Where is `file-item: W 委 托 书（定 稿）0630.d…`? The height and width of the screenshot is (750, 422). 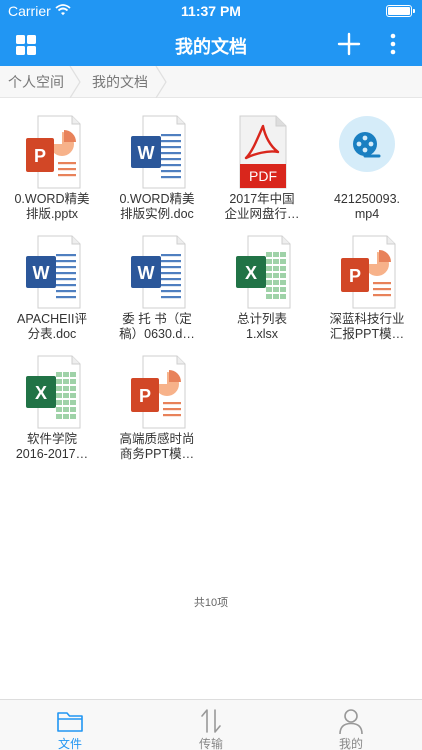 file-item: W 委 托 书（定 稿）0630.d… is located at coordinates (157, 283).